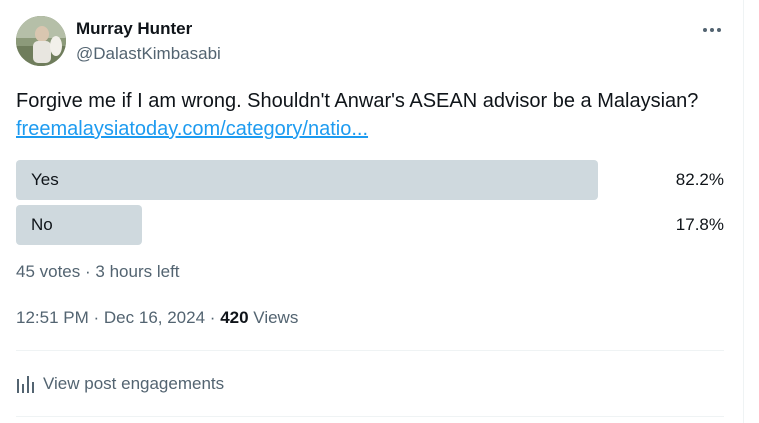 This screenshot has height=423, width=759. I want to click on author-name: Murray Hunter, so click(134, 29).